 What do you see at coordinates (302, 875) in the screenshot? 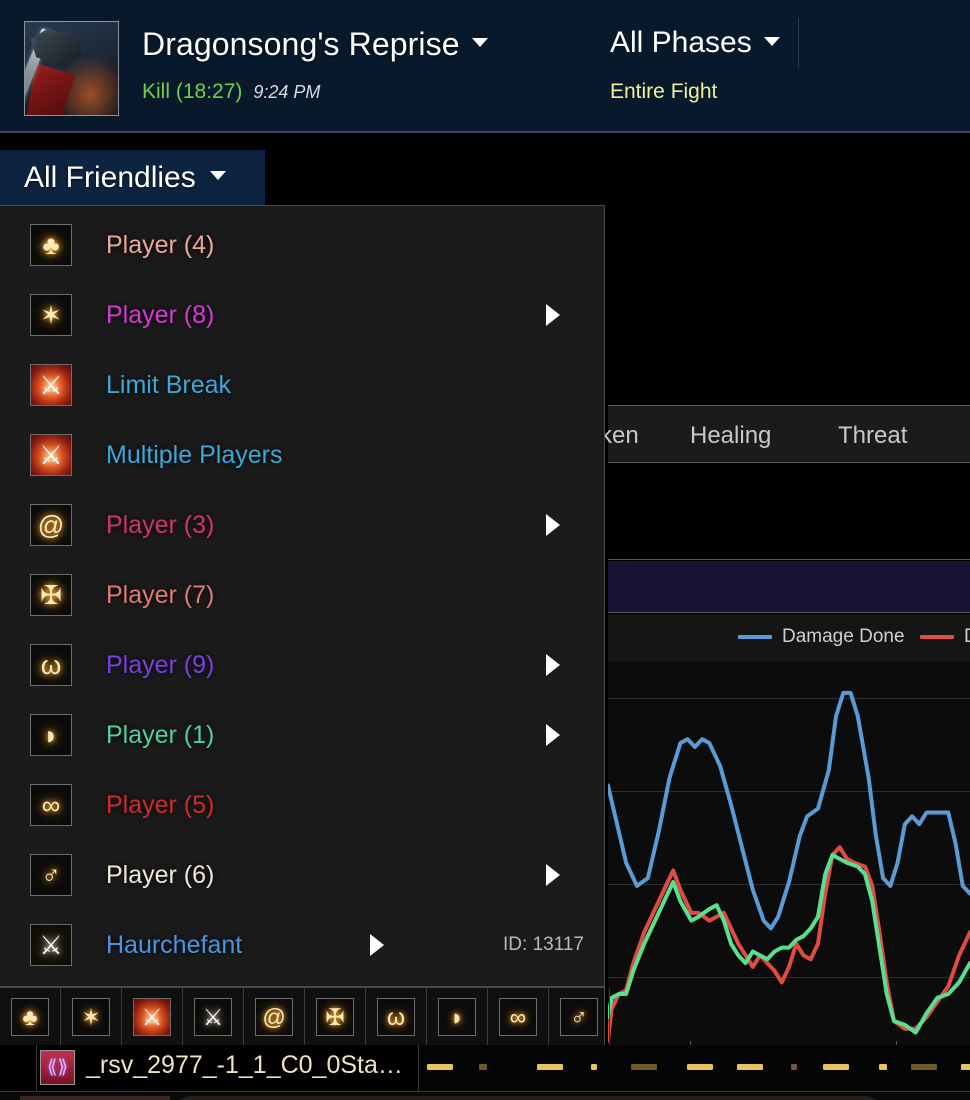
I see `menu-item-player-6: ♂ Player (6)` at bounding box center [302, 875].